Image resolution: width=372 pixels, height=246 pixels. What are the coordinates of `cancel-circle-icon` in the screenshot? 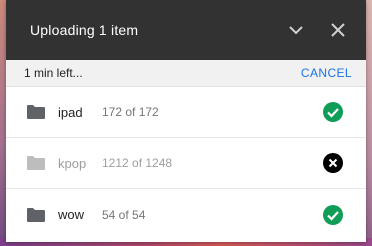 It's located at (333, 163).